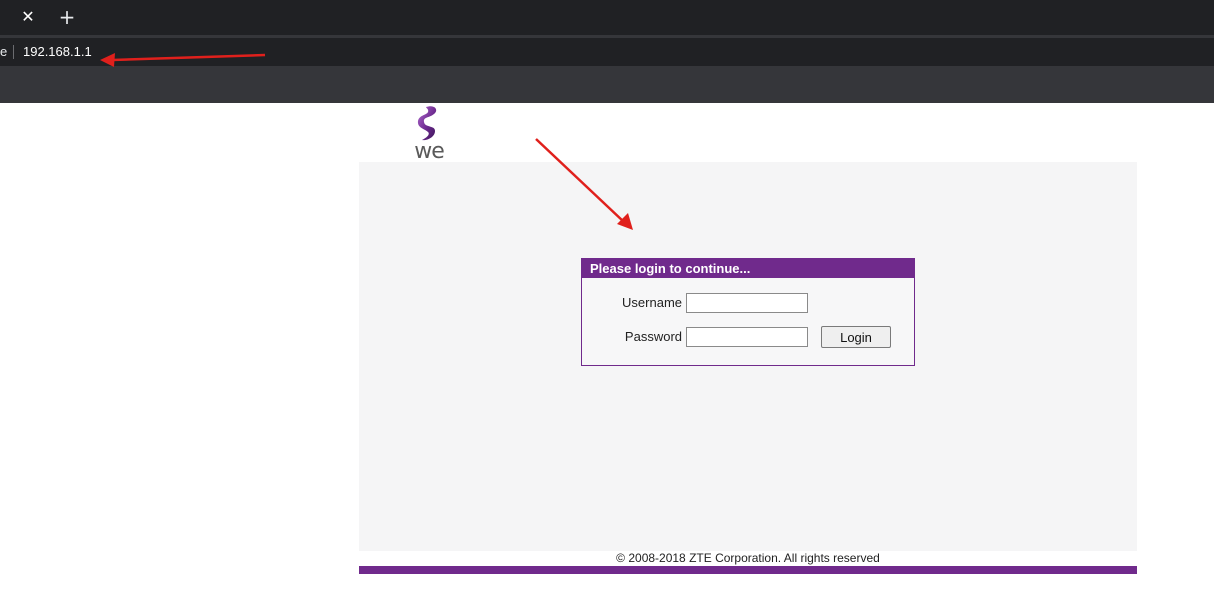 This screenshot has width=1214, height=599. What do you see at coordinates (607, 52) in the screenshot?
I see `address-bar: e 192.168.1.1` at bounding box center [607, 52].